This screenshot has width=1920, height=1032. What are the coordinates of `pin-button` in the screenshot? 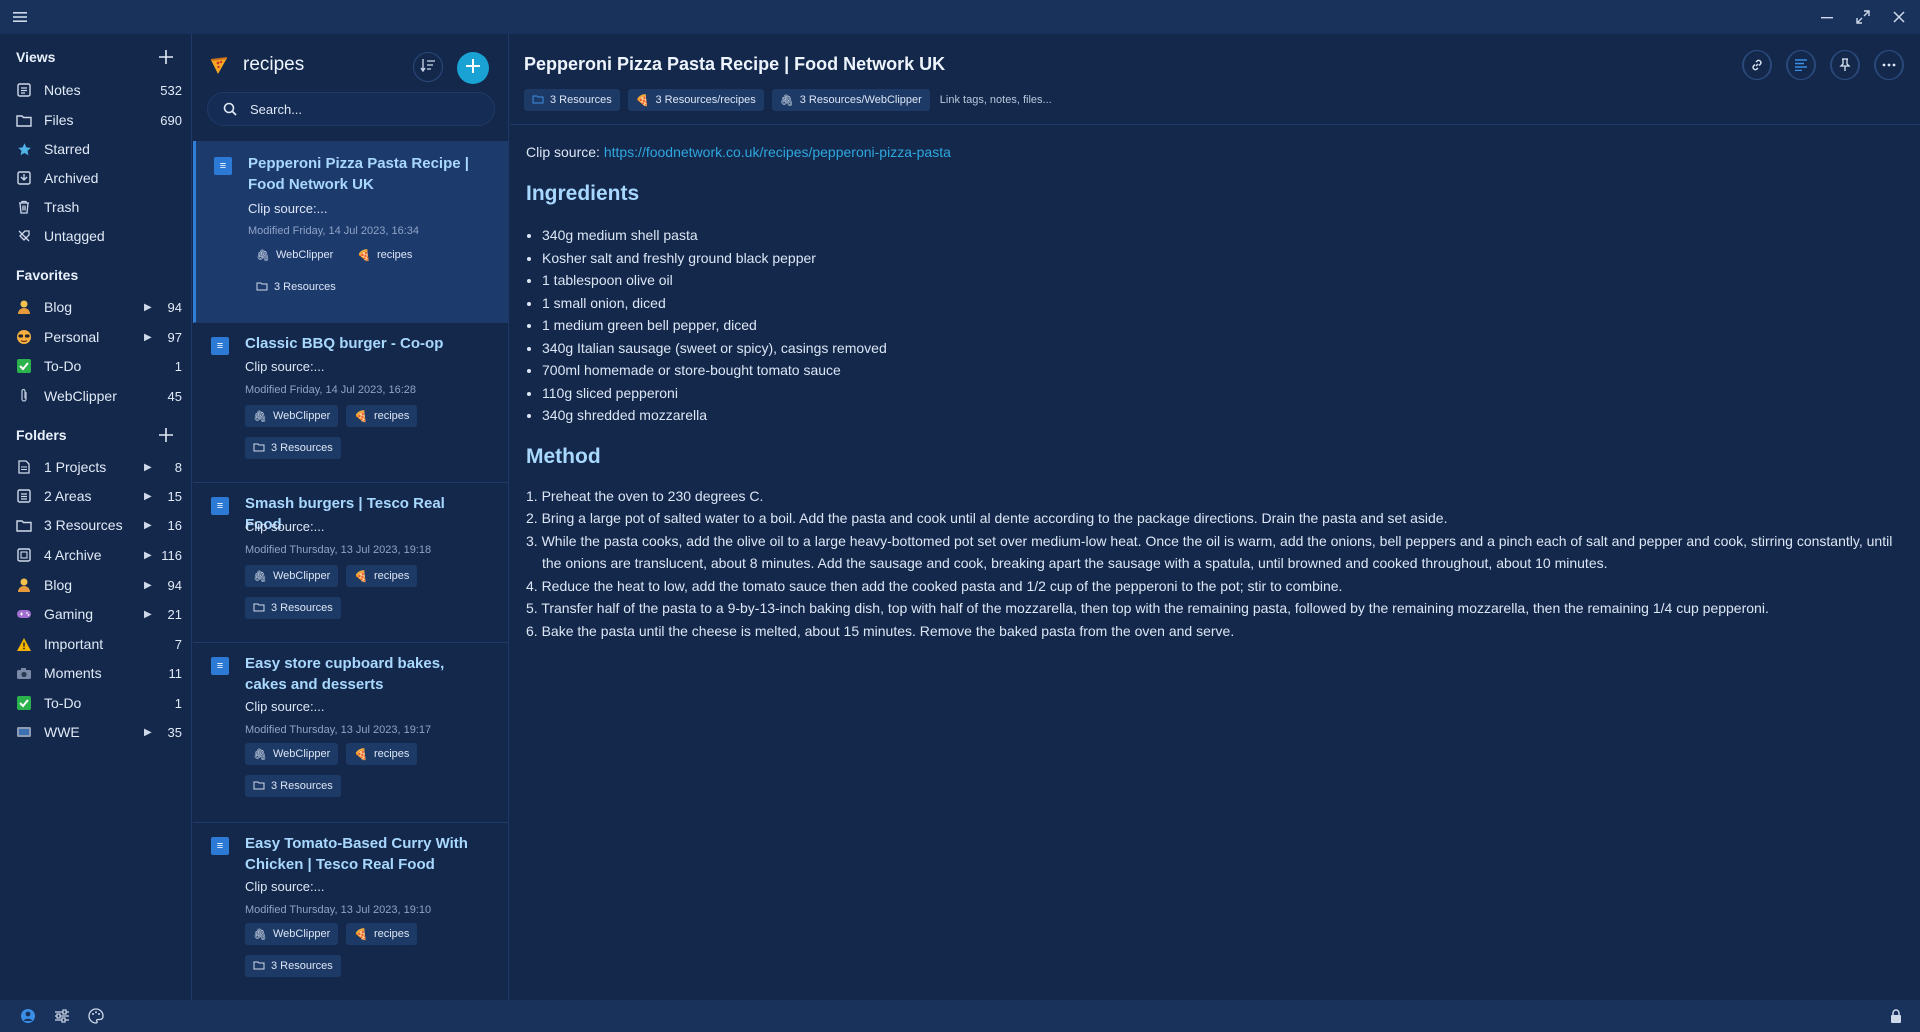 It's located at (1845, 65).